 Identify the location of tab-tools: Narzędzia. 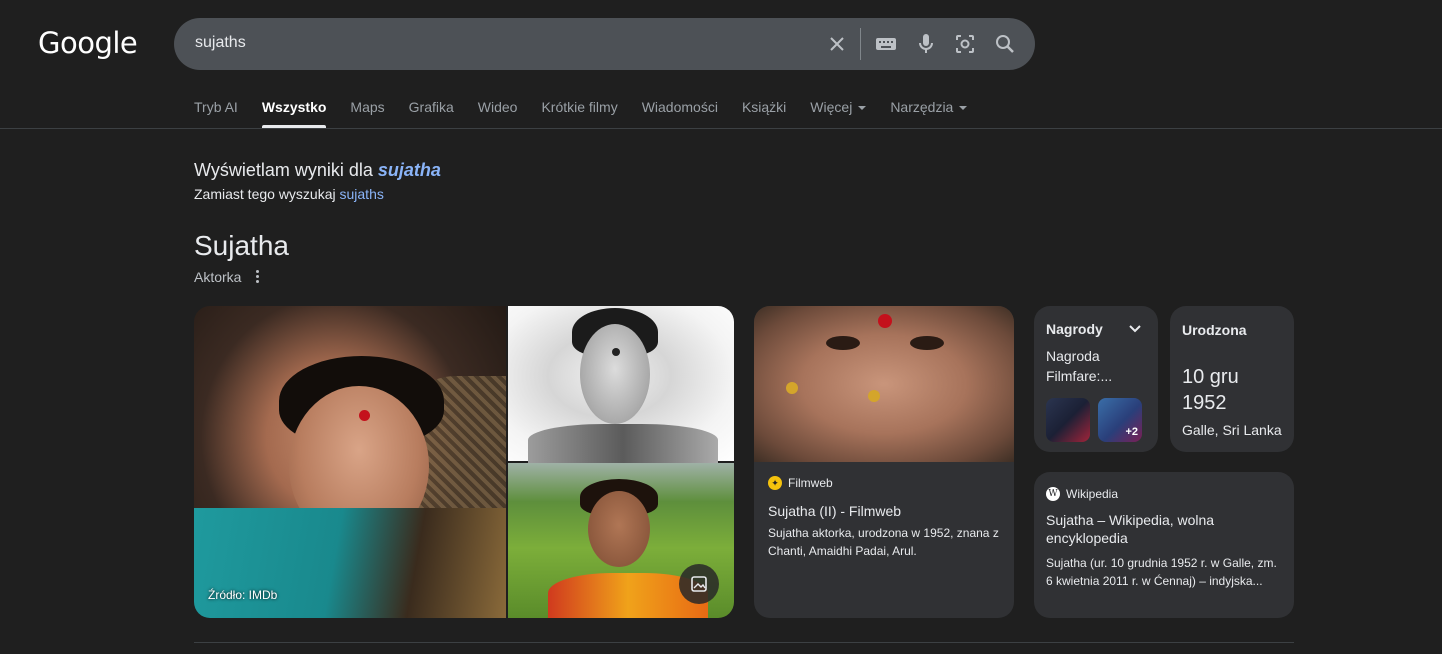
(929, 114).